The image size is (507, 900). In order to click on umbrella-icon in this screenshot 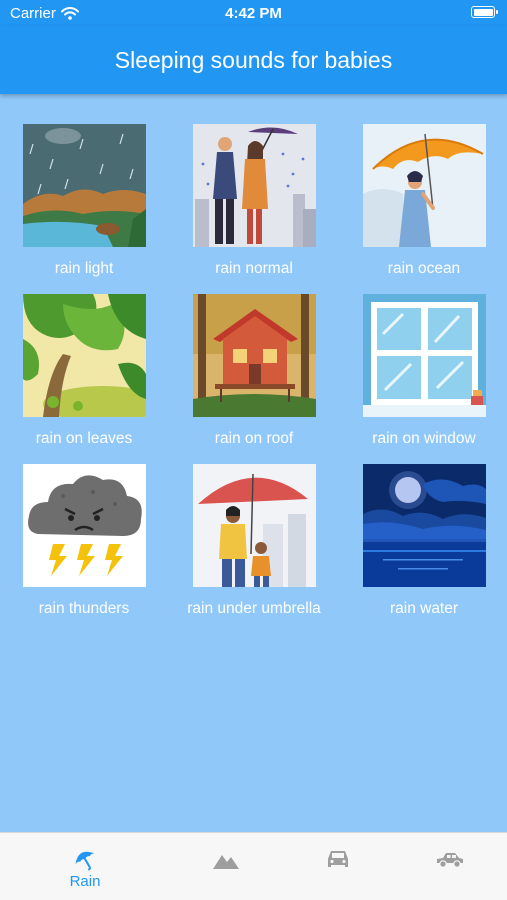, I will do `click(85, 861)`.